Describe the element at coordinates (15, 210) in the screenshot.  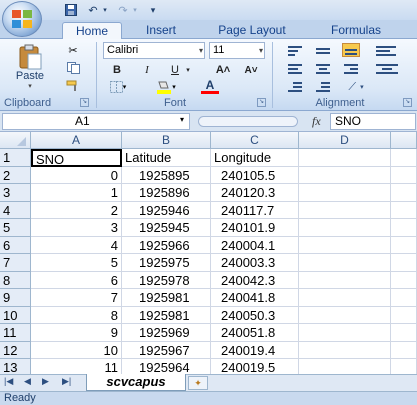
I see `row-header: 4` at that location.